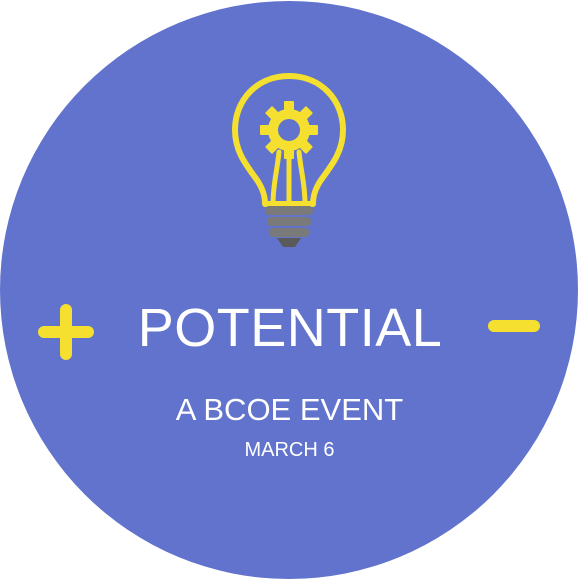 The width and height of the screenshot is (579, 580). What do you see at coordinates (290, 328) in the screenshot?
I see `event-title: POTENTIAL` at bounding box center [290, 328].